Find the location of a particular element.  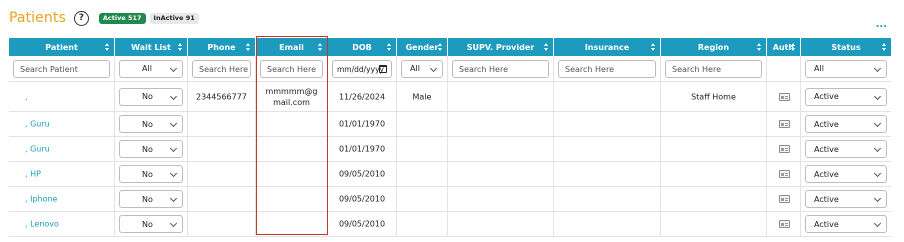

table-row: , Iphone No 09/05/2010 Active is located at coordinates (450, 199).